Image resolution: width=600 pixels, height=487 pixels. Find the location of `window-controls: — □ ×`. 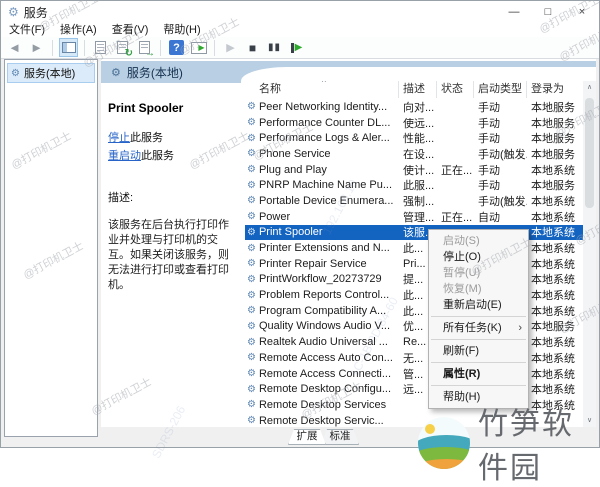

window-controls: — □ × is located at coordinates (548, 12).